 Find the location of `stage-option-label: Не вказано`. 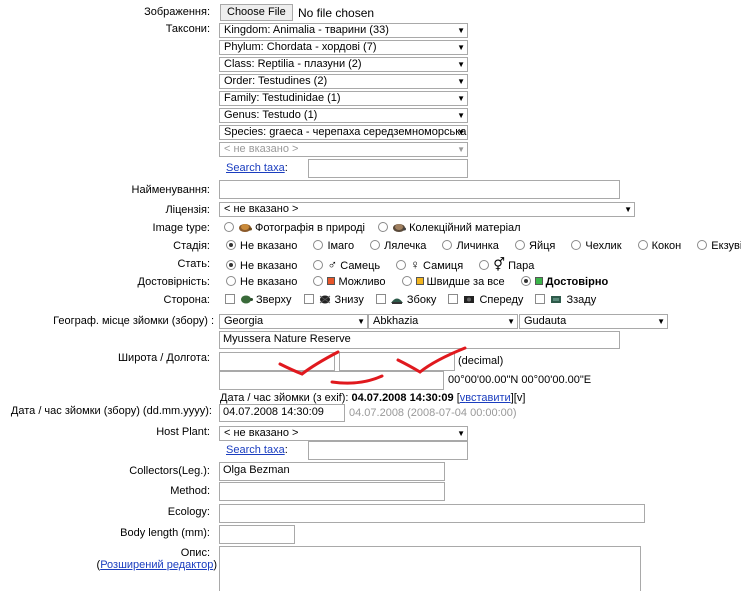

stage-option-label: Не вказано is located at coordinates (269, 246).